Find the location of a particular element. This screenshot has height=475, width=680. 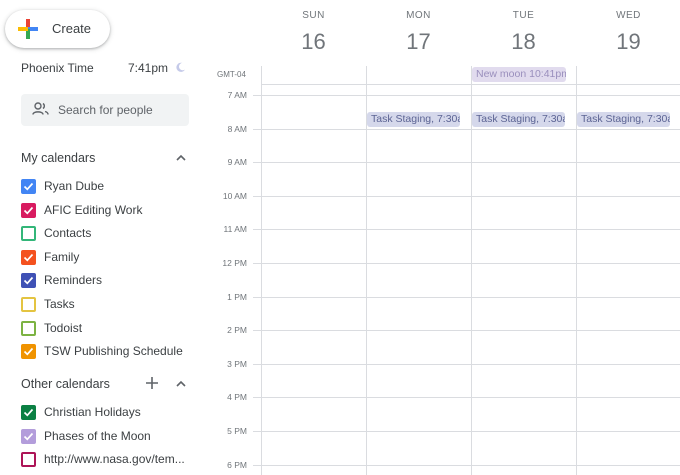

hour-label: 3 PM is located at coordinates (237, 364).